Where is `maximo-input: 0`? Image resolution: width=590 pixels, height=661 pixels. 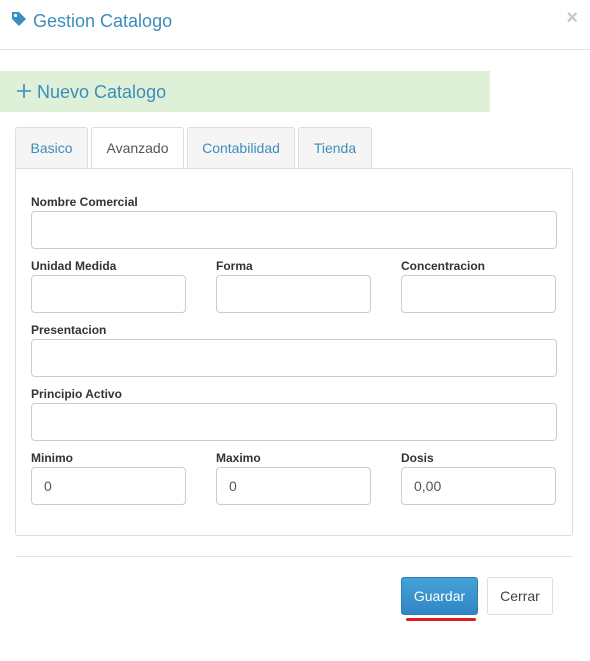 maximo-input: 0 is located at coordinates (293, 486).